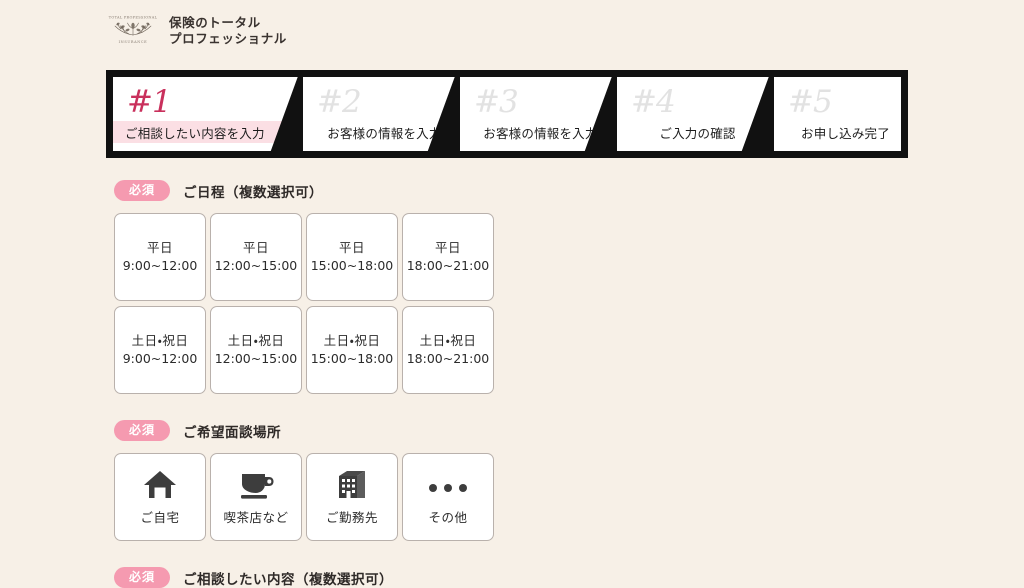  What do you see at coordinates (142, 577) in the screenshot?
I see `required-badge-topic: 必須` at bounding box center [142, 577].